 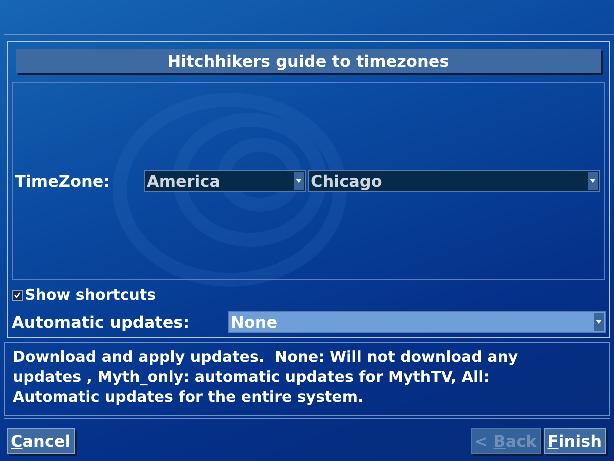 What do you see at coordinates (17, 295) in the screenshot?
I see `shortcuts-checkbox` at bounding box center [17, 295].